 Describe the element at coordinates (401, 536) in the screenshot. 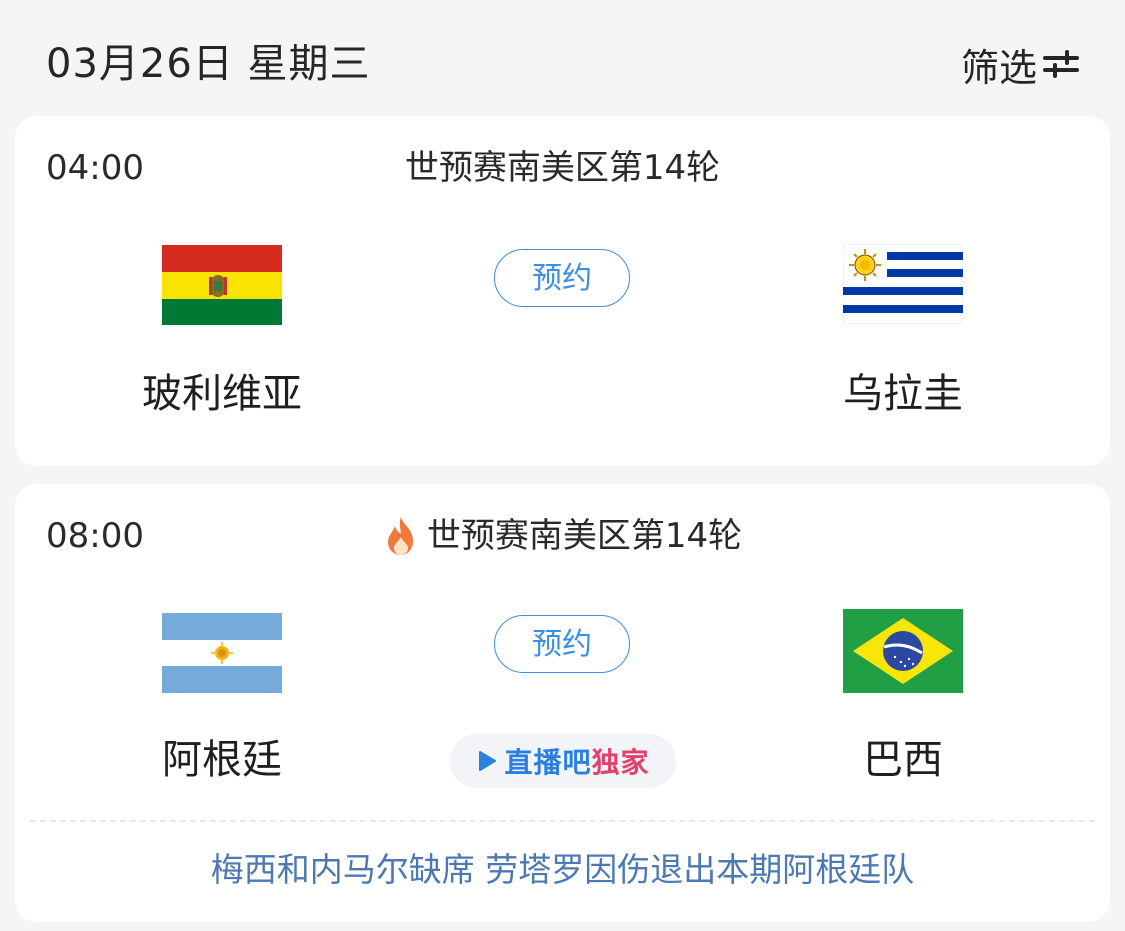

I see `fire-icon` at that location.